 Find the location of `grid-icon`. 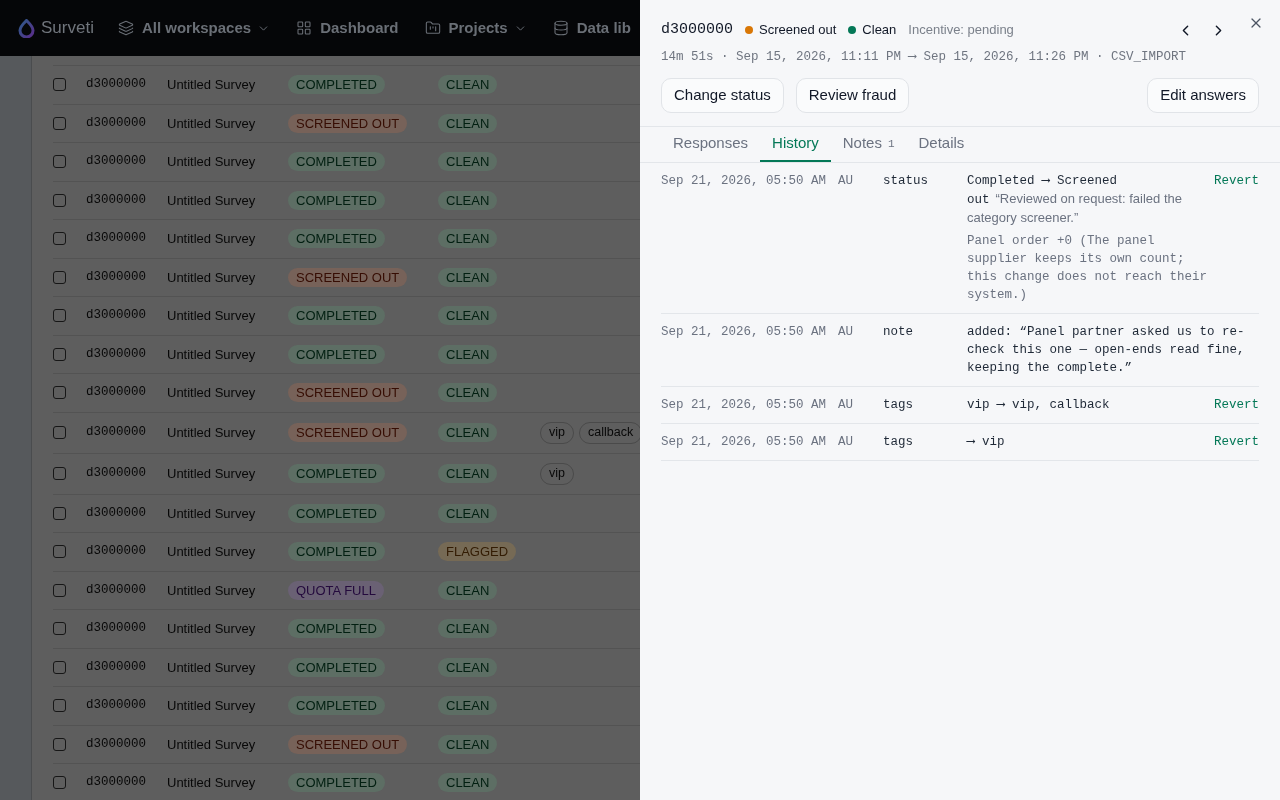

grid-icon is located at coordinates (304, 28).